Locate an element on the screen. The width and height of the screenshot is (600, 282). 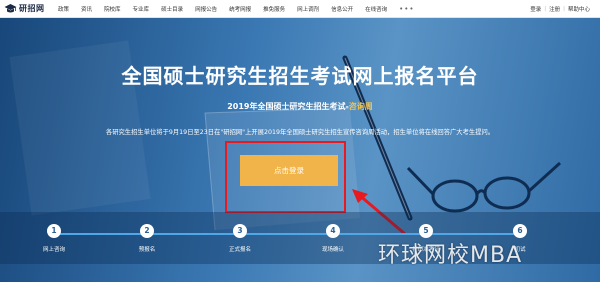
page-title: 全国硕士研究生招生考试网上报名平台 is located at coordinates (300, 76).